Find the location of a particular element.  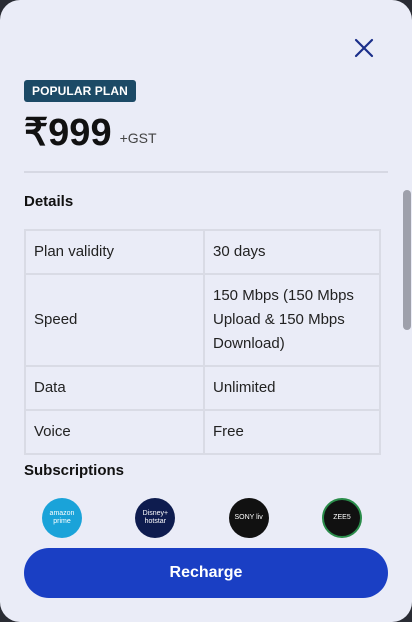

zee5-logo: ZEE5 is located at coordinates (341, 518).